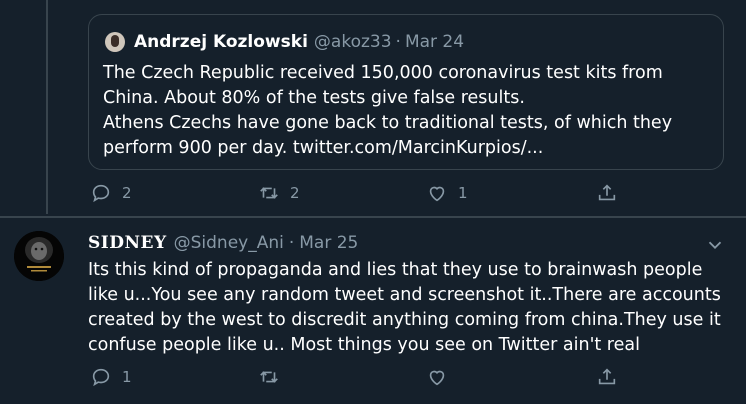  I want to click on reply-button: 2, so click(111, 193).